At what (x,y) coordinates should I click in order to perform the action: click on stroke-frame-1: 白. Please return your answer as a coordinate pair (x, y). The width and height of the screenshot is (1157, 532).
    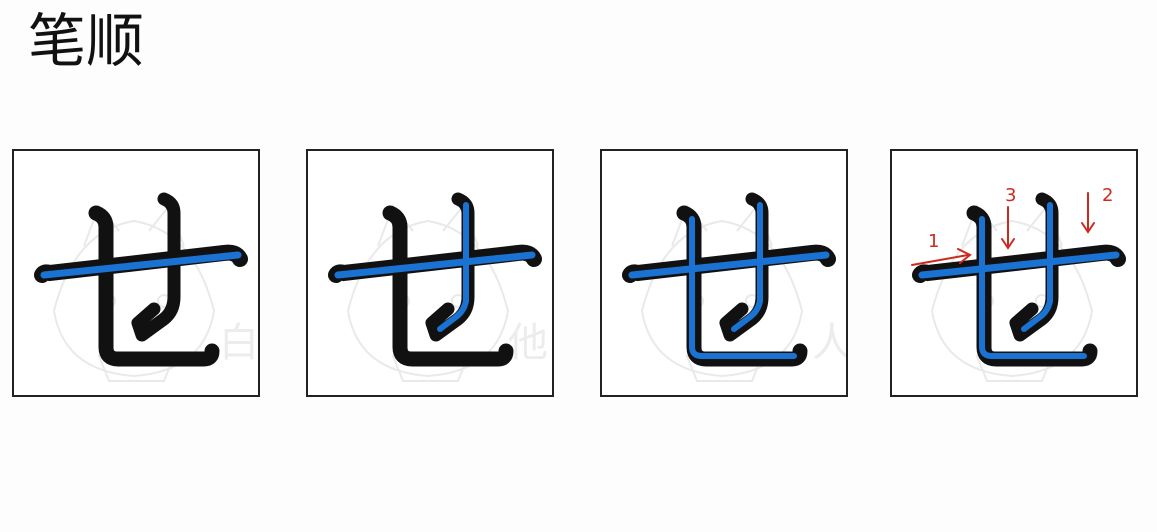
    Looking at the image, I should click on (136, 273).